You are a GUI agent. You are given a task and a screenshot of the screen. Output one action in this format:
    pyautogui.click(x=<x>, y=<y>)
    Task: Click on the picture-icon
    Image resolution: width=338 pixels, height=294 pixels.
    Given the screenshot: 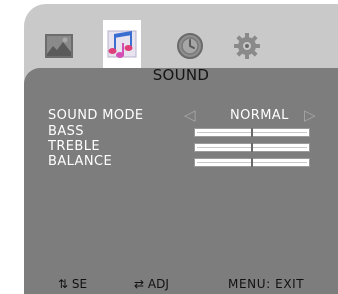 What is the action you would take?
    pyautogui.click(x=59, y=46)
    